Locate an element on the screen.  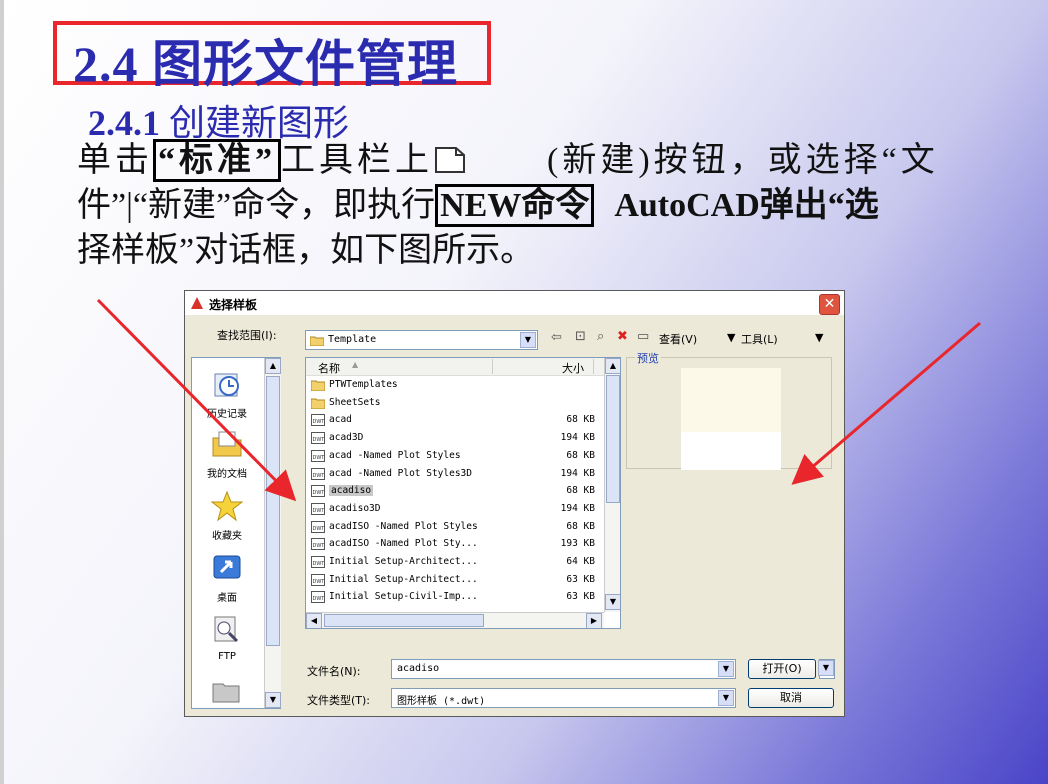
left-arrow is located at coordinates (196, 400).